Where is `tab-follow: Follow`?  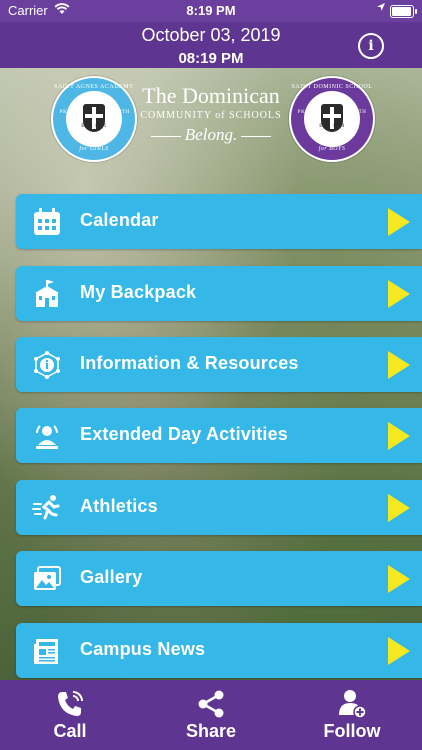 tab-follow: Follow is located at coordinates (352, 715).